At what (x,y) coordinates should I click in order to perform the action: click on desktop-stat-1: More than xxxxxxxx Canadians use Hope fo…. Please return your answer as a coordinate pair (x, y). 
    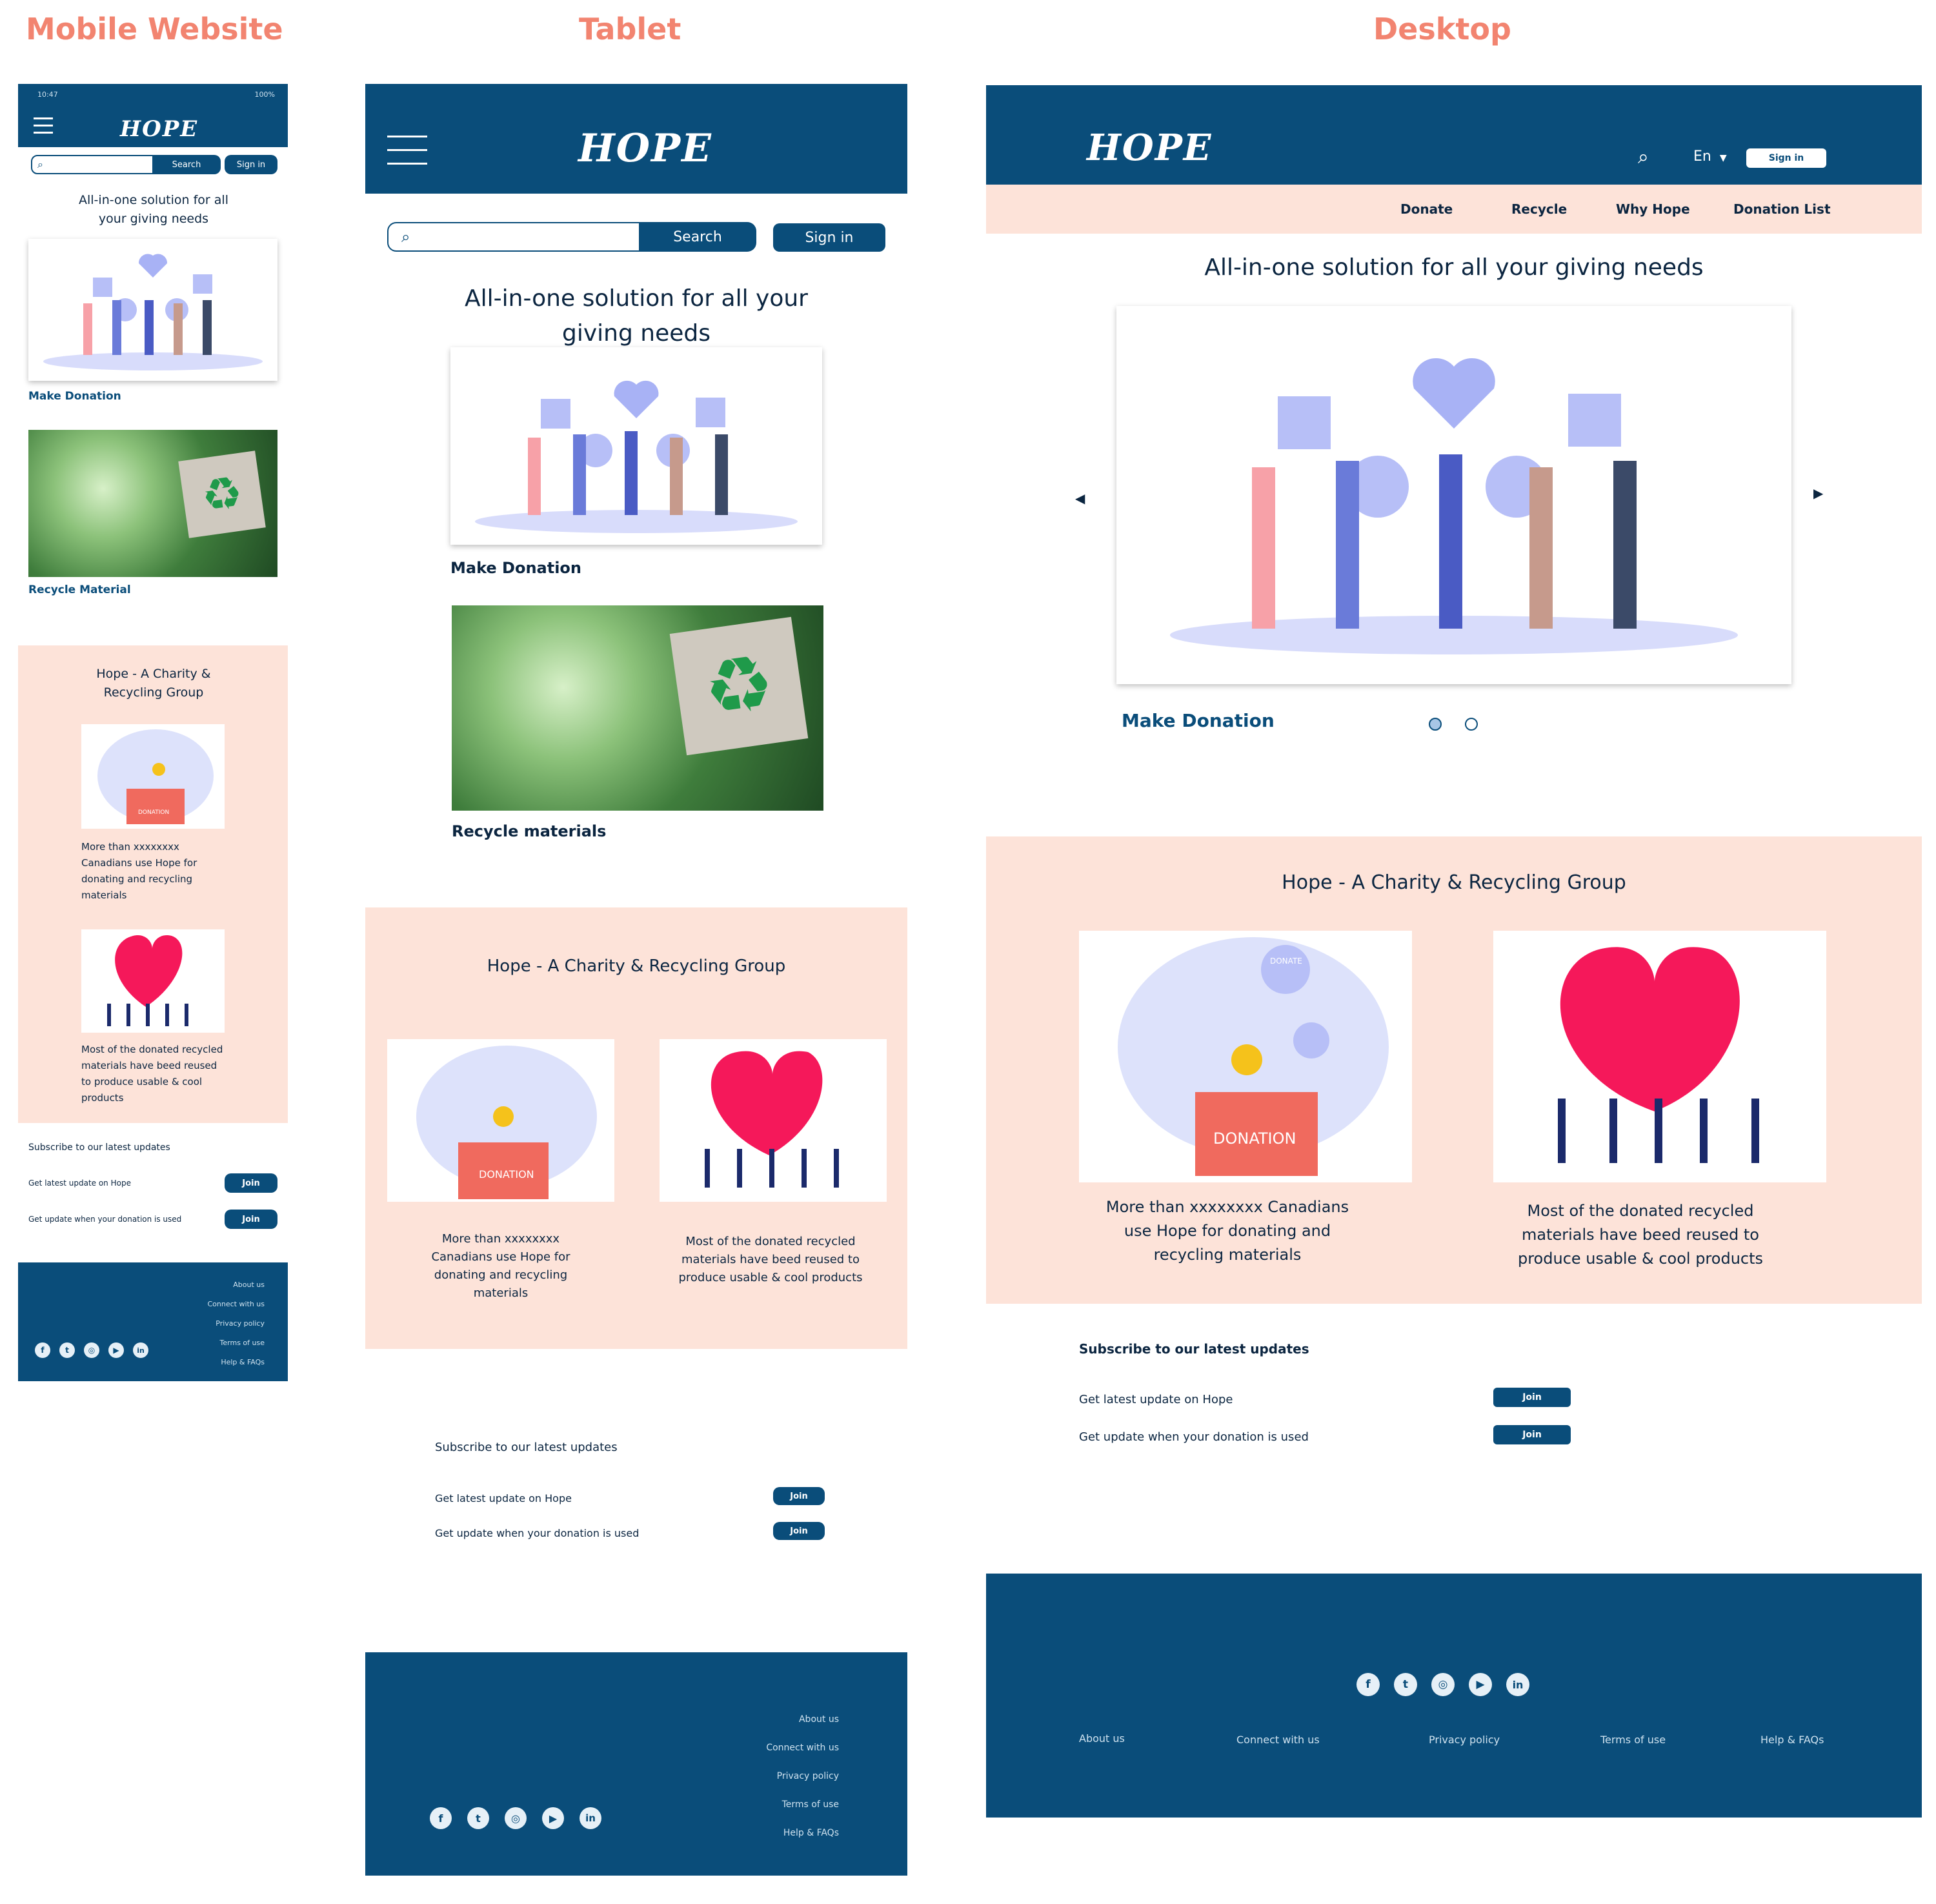
    Looking at the image, I should click on (1227, 1231).